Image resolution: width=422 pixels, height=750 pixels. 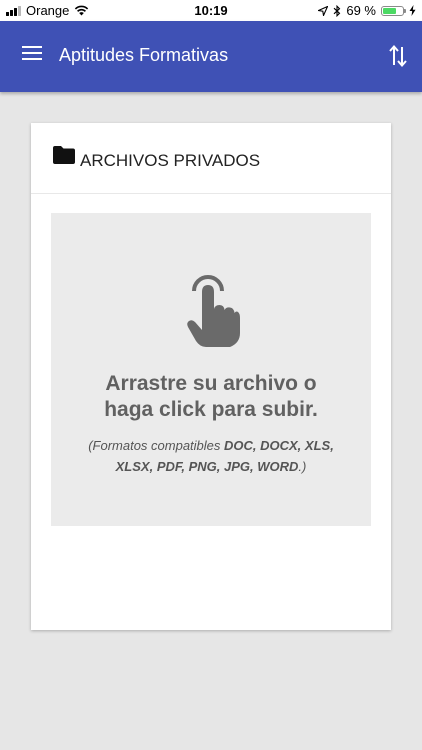 I want to click on app-bar: Aptitudes Formativas, so click(x=211, y=56).